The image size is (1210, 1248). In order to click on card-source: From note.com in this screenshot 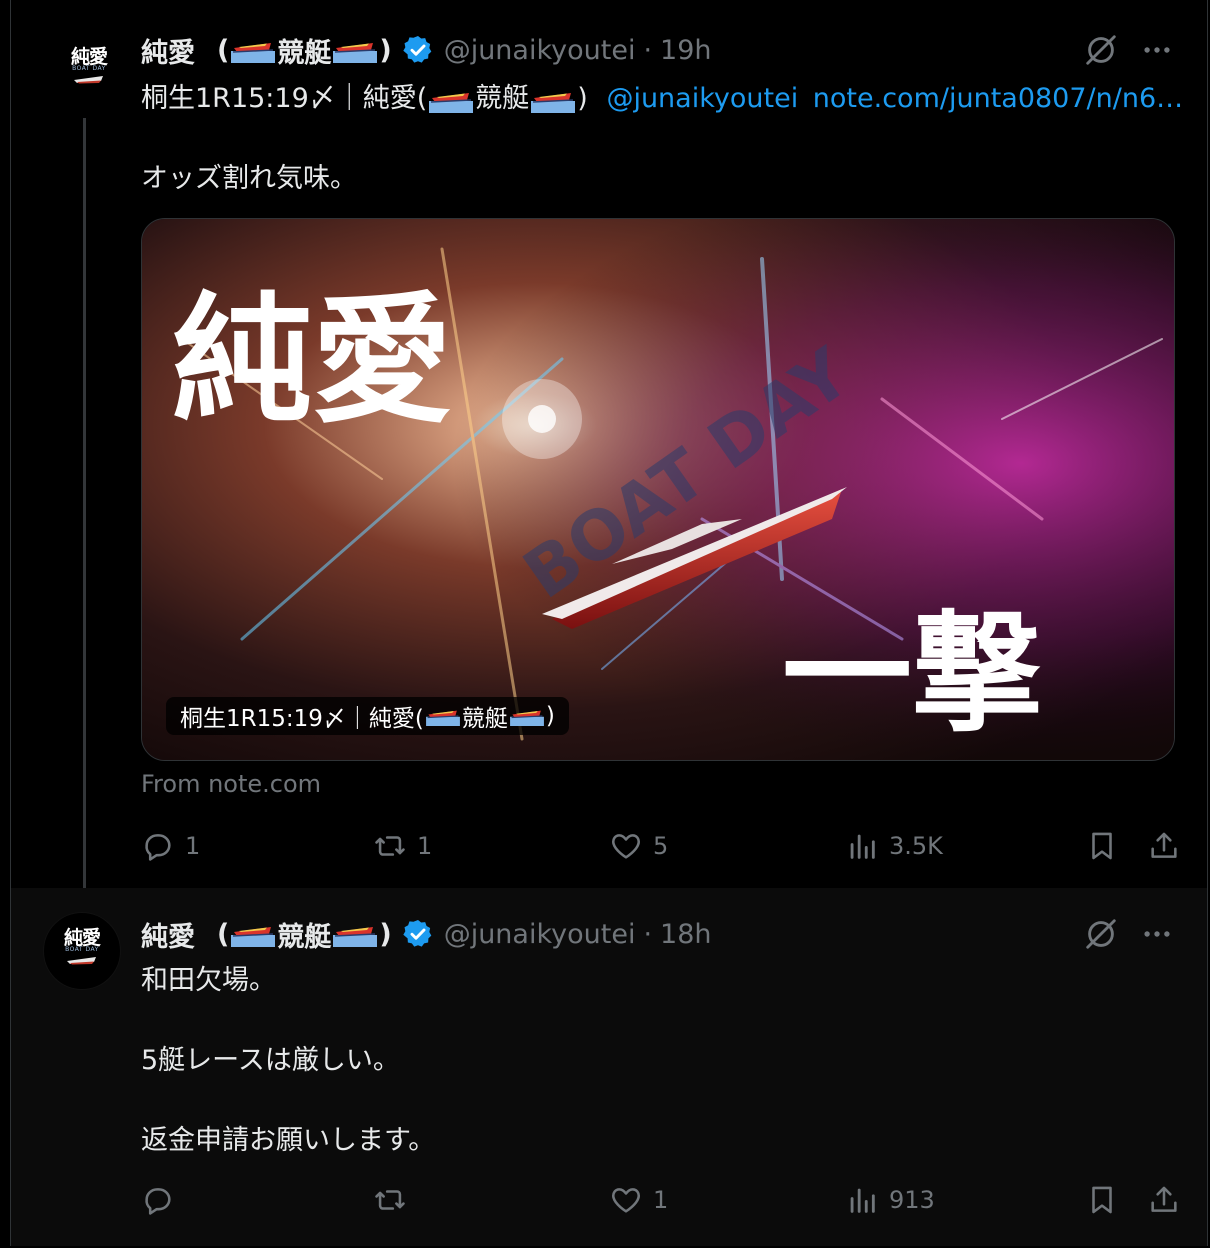, I will do `click(231, 784)`.